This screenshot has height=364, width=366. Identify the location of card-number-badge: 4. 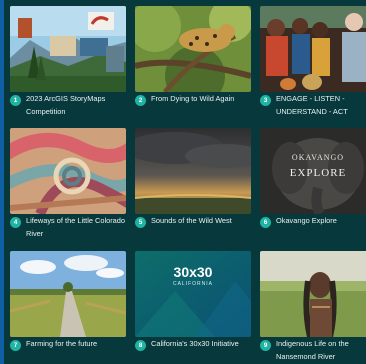
(15, 222).